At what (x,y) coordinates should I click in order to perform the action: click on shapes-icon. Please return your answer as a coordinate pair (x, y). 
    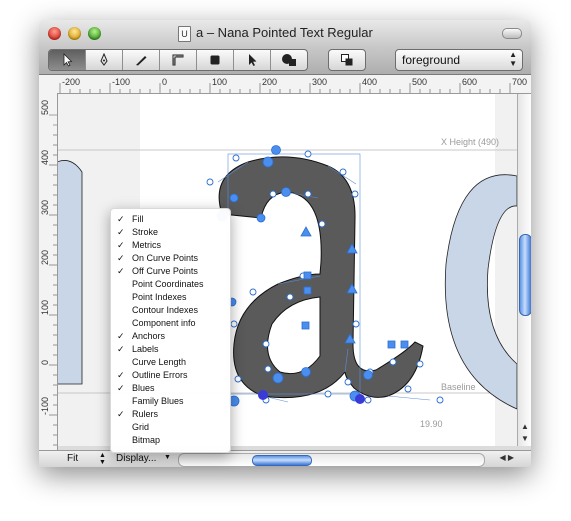
    Looking at the image, I should click on (289, 60).